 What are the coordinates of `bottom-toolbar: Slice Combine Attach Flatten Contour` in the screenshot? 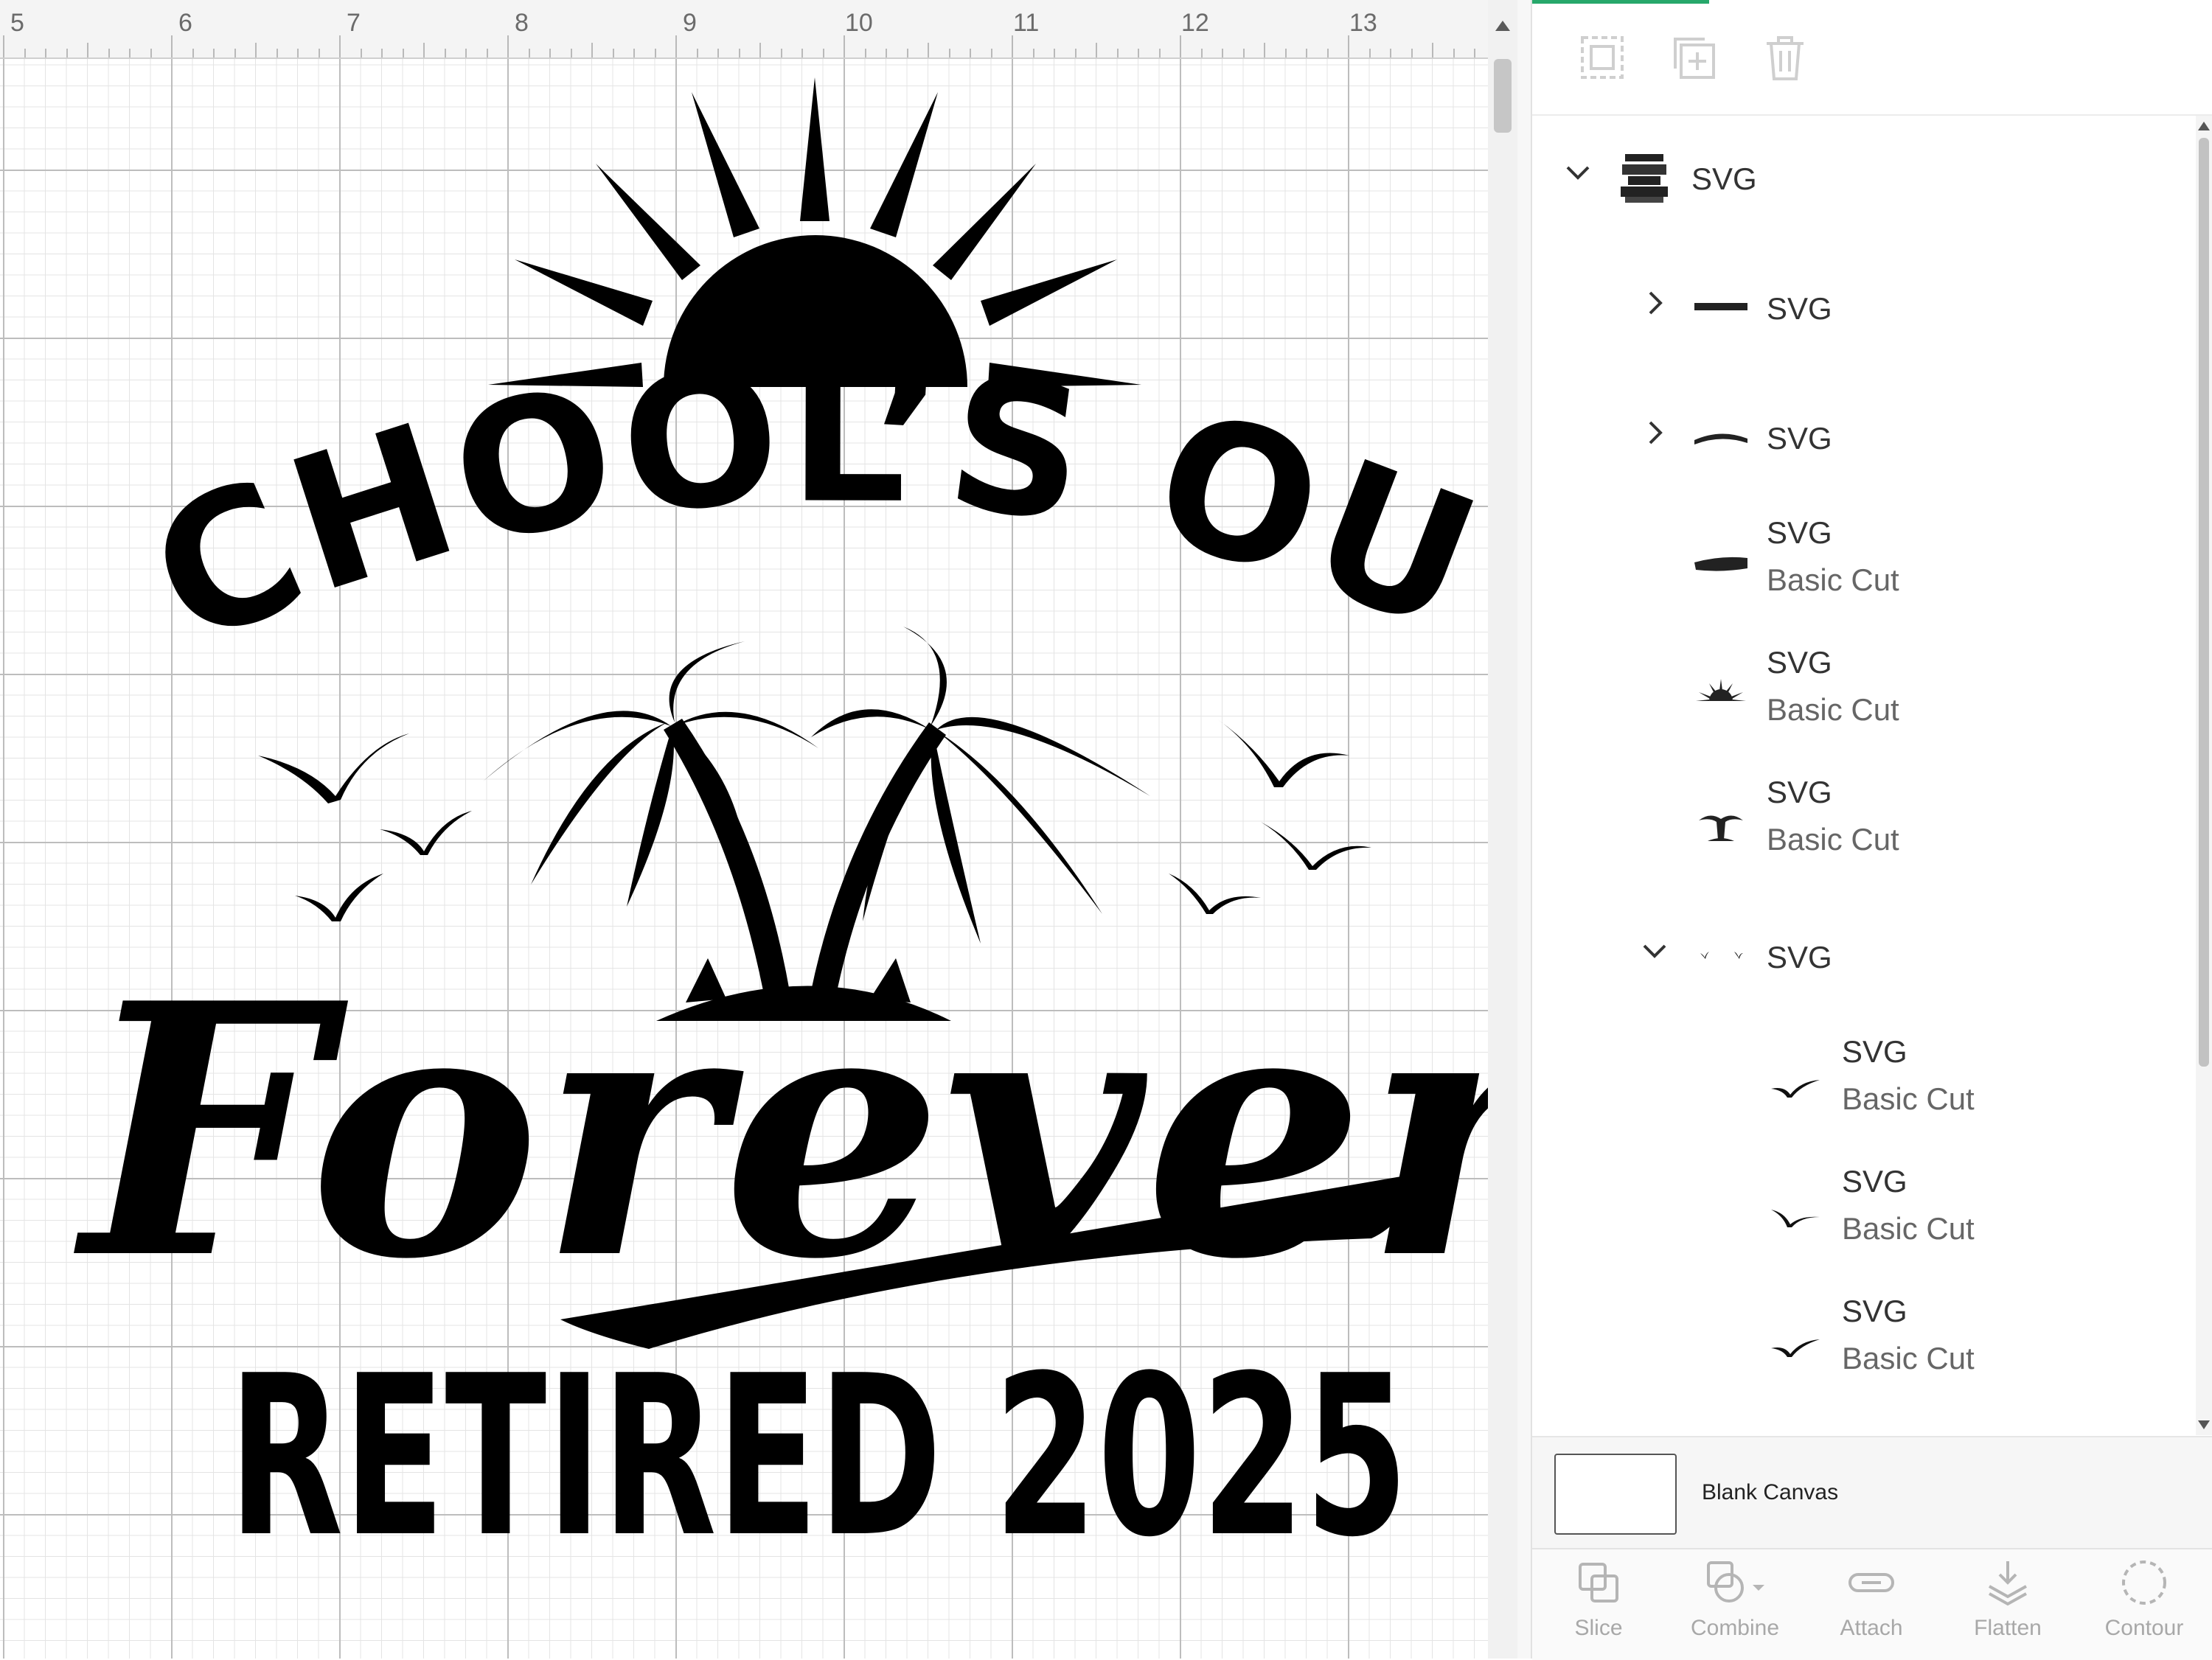 It's located at (1872, 1604).